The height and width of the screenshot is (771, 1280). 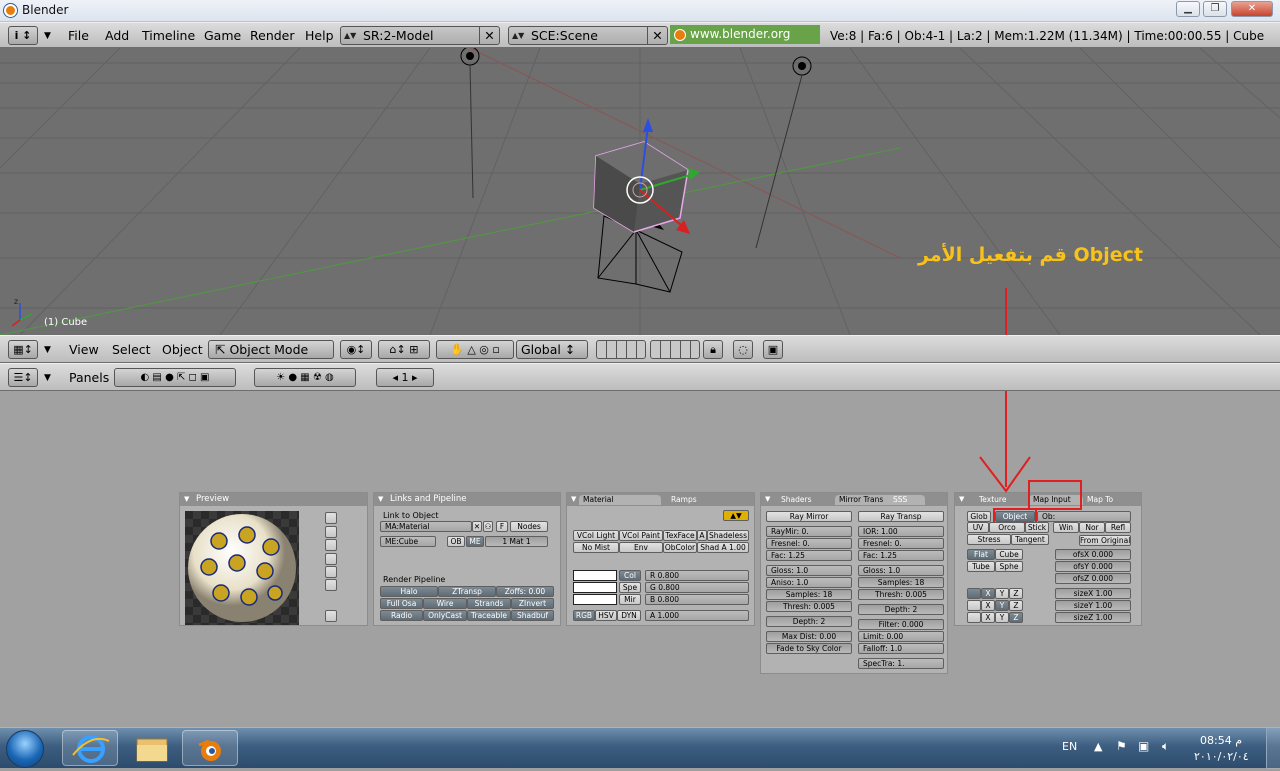 What do you see at coordinates (697, 575) in the screenshot?
I see `red-slider: R 0.800` at bounding box center [697, 575].